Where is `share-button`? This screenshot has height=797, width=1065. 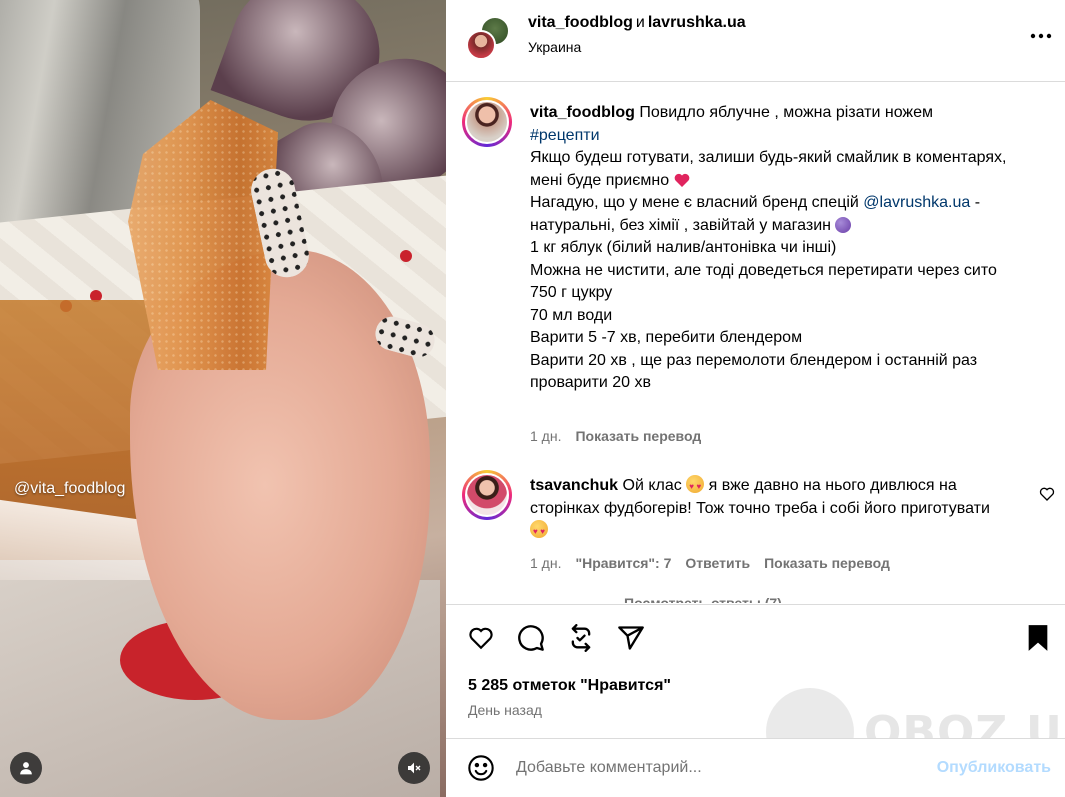 share-button is located at coordinates (631, 638).